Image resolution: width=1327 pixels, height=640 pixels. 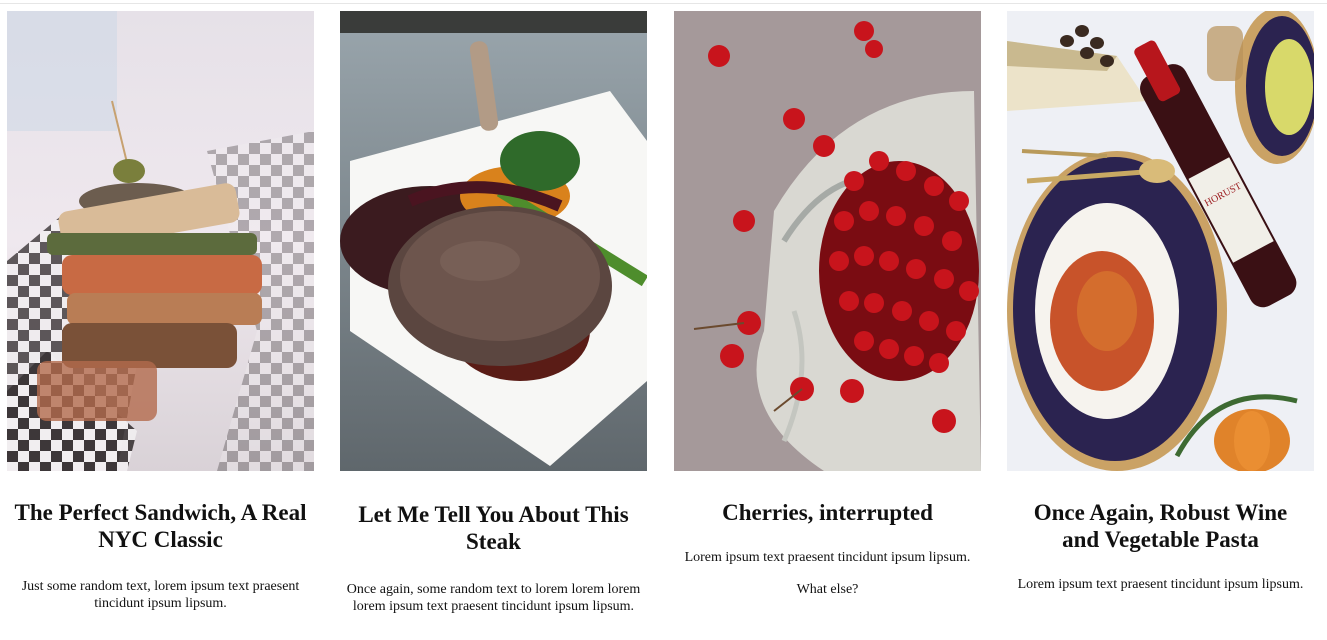 What do you see at coordinates (493, 528) in the screenshot?
I see `card-title: Let Me Tell You About This Steak` at bounding box center [493, 528].